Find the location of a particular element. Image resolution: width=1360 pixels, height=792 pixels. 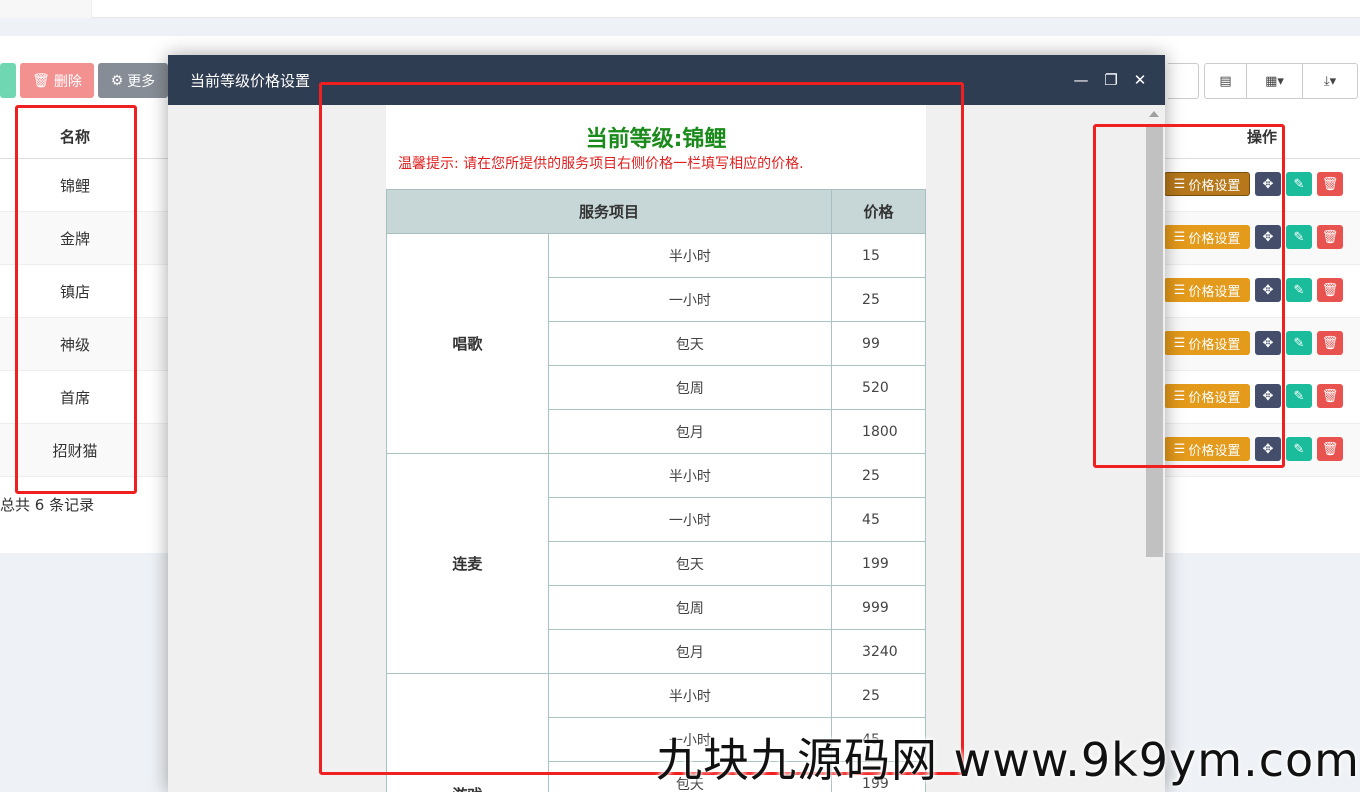

maximize-button: ❐ is located at coordinates (1111, 80).